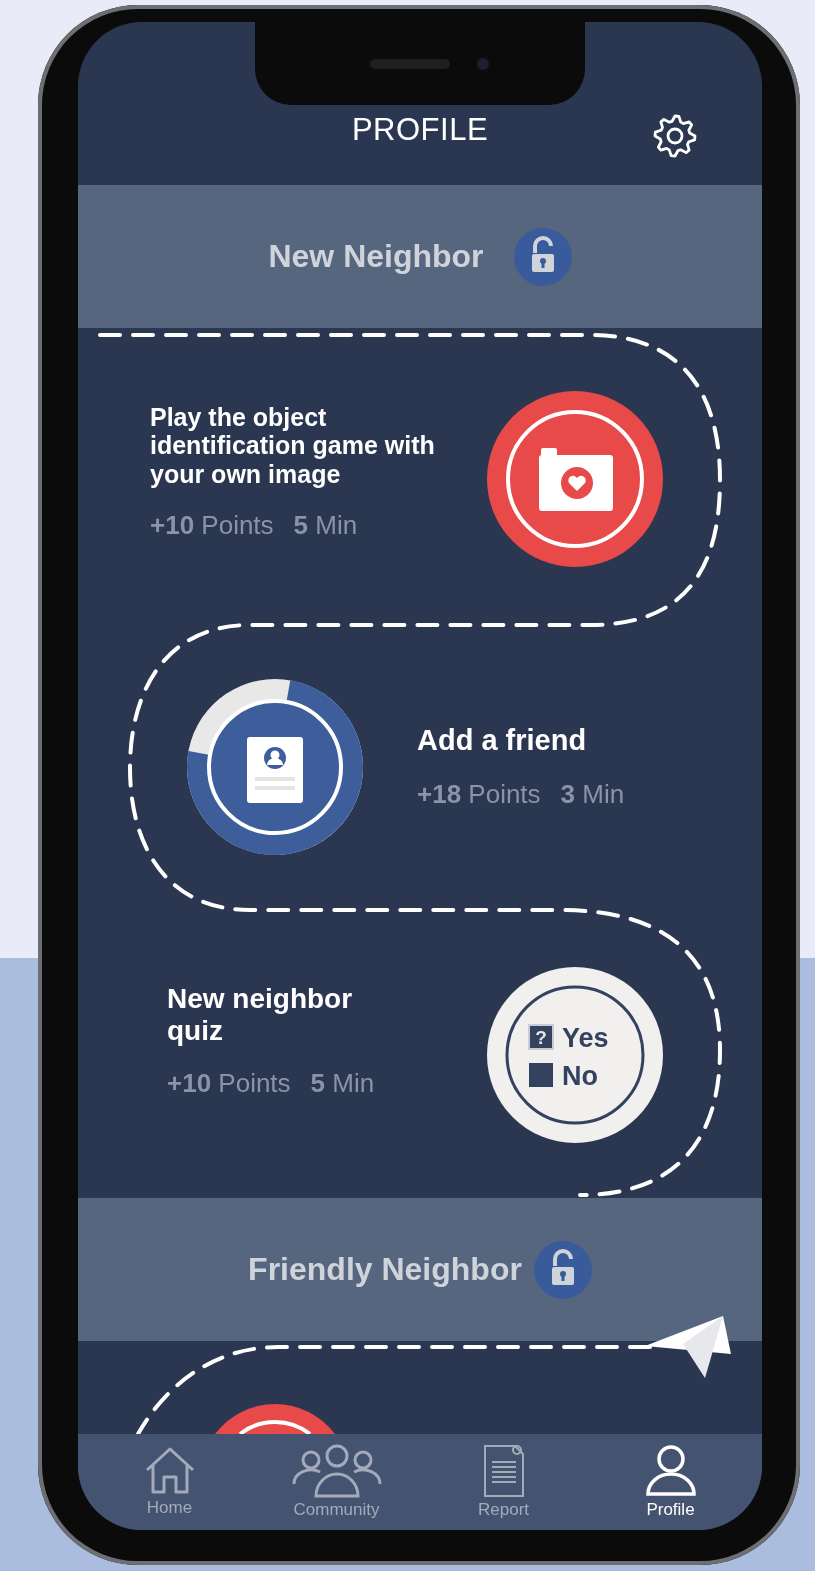 The height and width of the screenshot is (1571, 815). I want to click on task-duration: 3 Min, so click(592, 794).